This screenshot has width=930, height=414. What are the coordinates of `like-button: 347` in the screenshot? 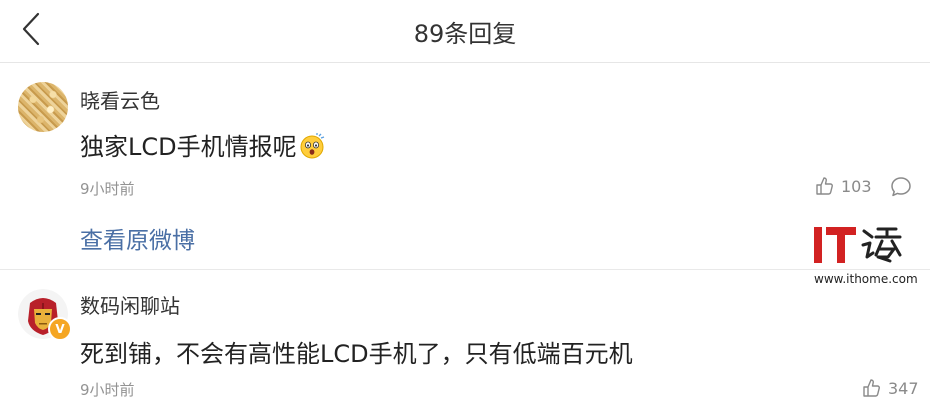 It's located at (890, 388).